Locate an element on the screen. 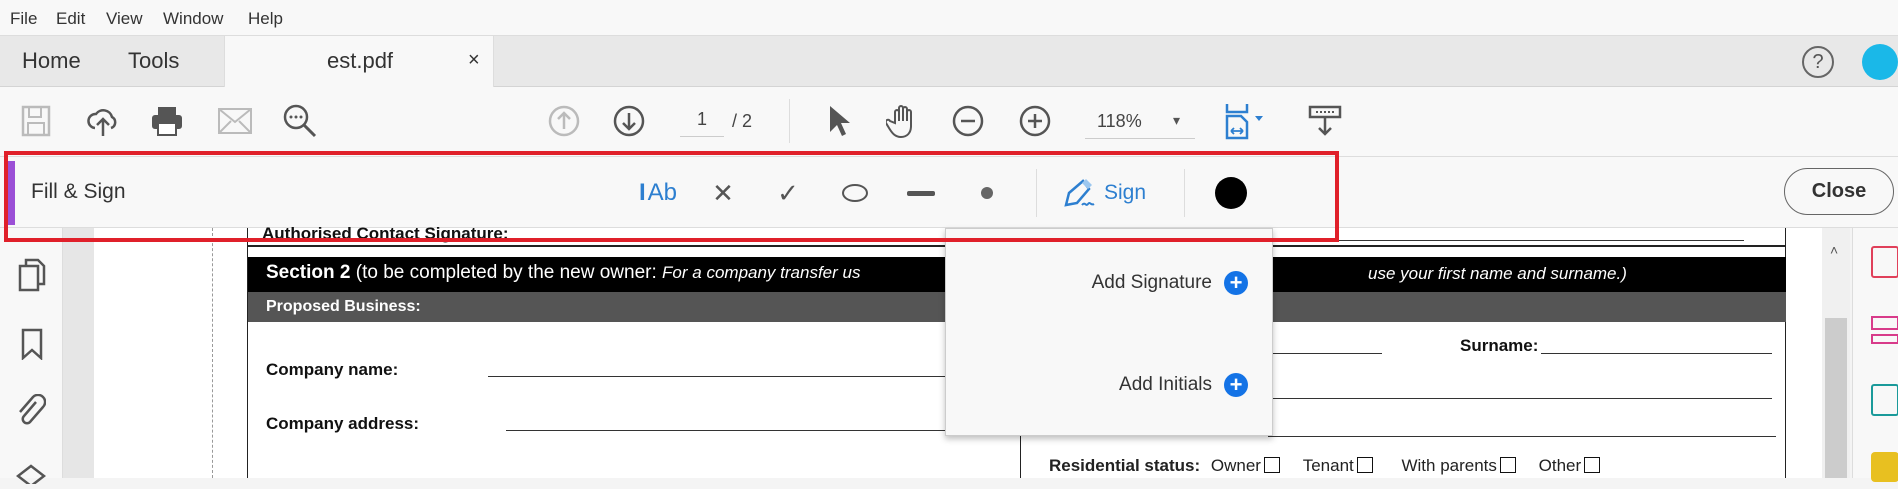 Image resolution: width=1898 pixels, height=489 pixels. residential-status-label: Residential status: is located at coordinates (1125, 465).